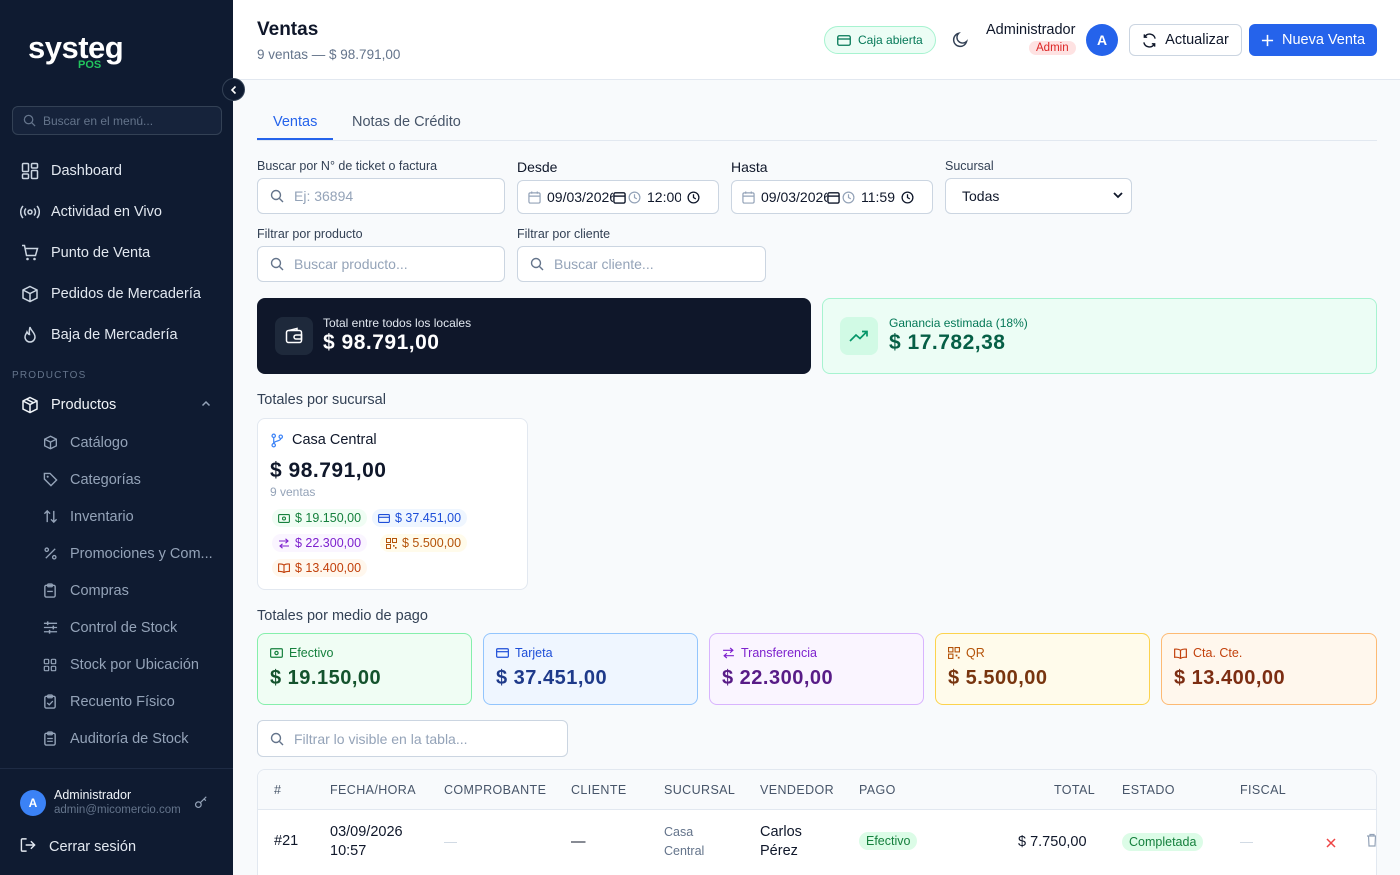  What do you see at coordinates (969, 166) in the screenshot?
I see `branch-label: Sucursal` at bounding box center [969, 166].